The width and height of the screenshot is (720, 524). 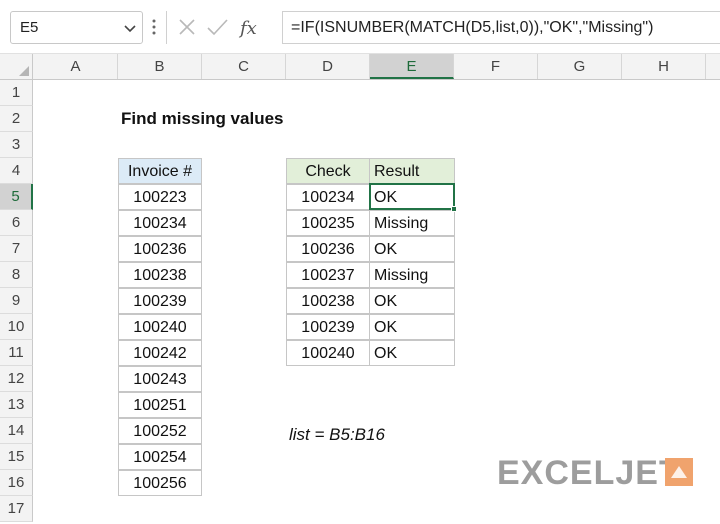 What do you see at coordinates (328, 223) in the screenshot?
I see `check-cell: 100235` at bounding box center [328, 223].